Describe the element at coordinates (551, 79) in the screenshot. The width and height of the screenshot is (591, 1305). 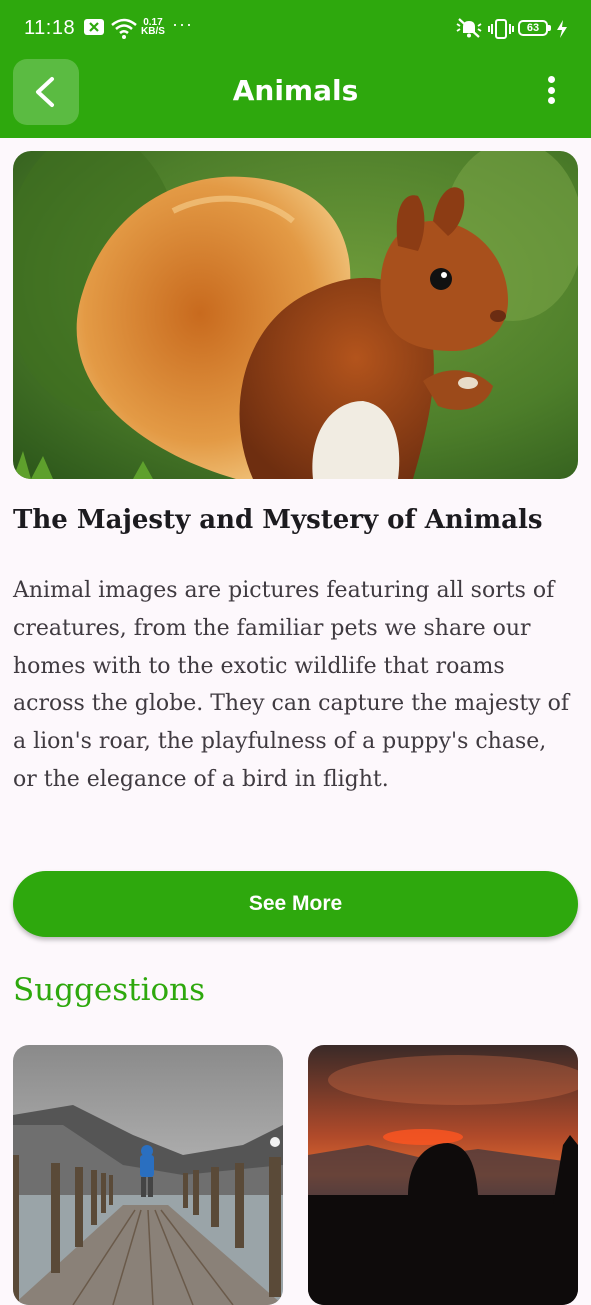
I see `more-vertical-icon` at that location.